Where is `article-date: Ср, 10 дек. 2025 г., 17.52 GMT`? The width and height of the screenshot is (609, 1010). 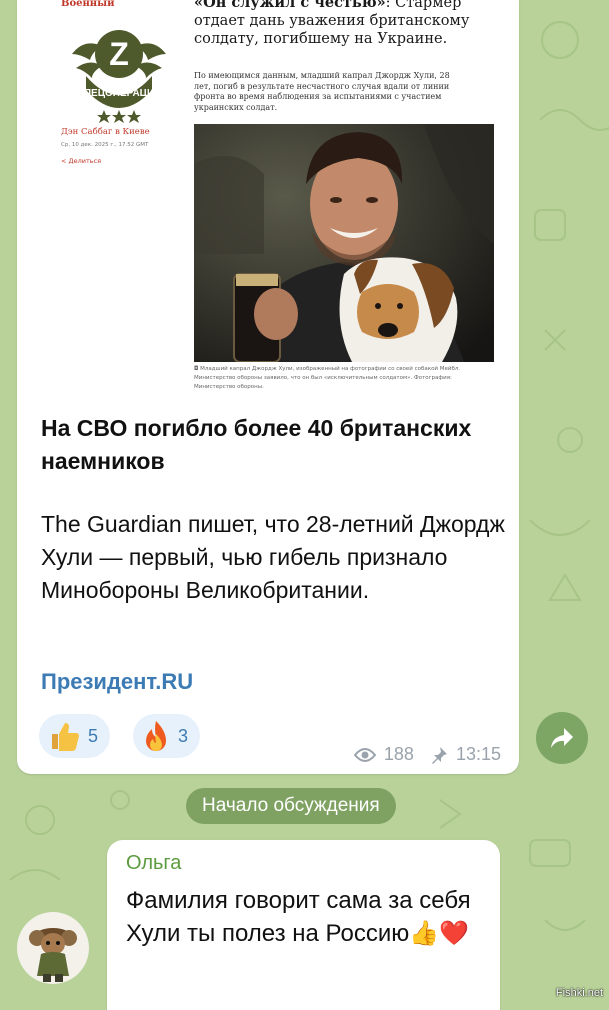 article-date: Ср, 10 дек. 2025 г., 17.52 GMT is located at coordinates (105, 145).